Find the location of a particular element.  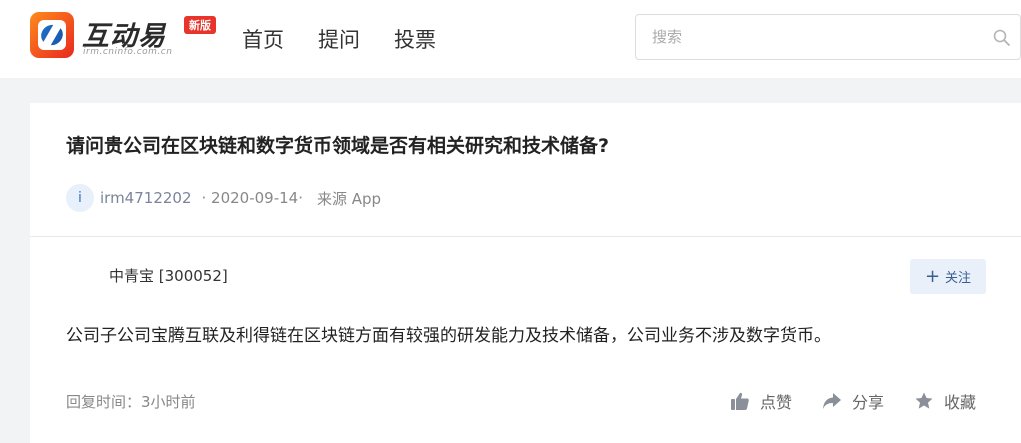

logo-subtitle: irm.cninfo.com.cn is located at coordinates (128, 52).